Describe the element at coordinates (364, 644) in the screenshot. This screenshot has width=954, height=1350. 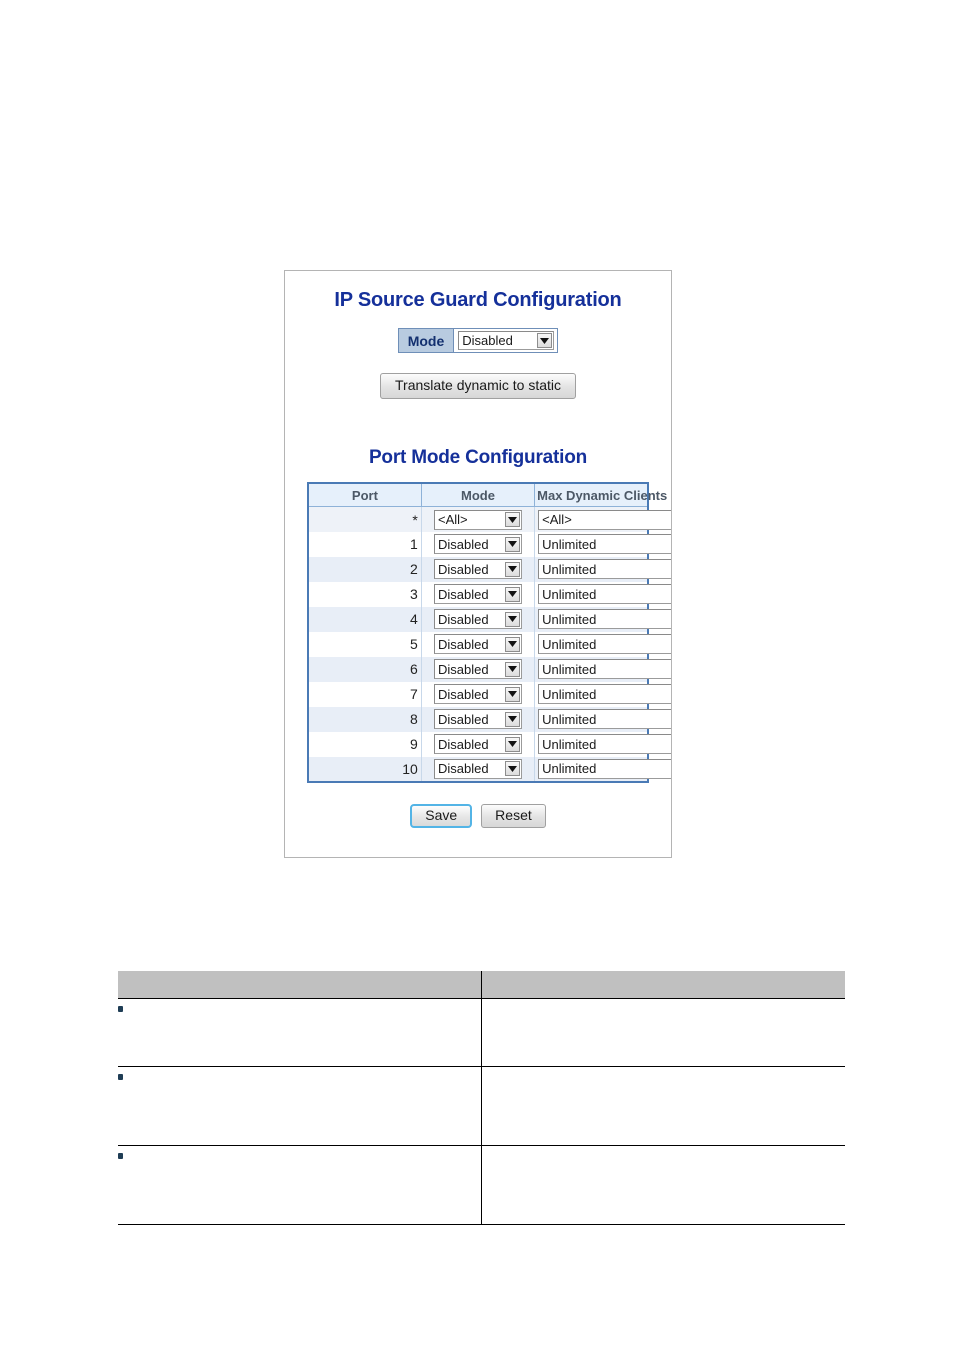
I see `cell-port: 5` at that location.